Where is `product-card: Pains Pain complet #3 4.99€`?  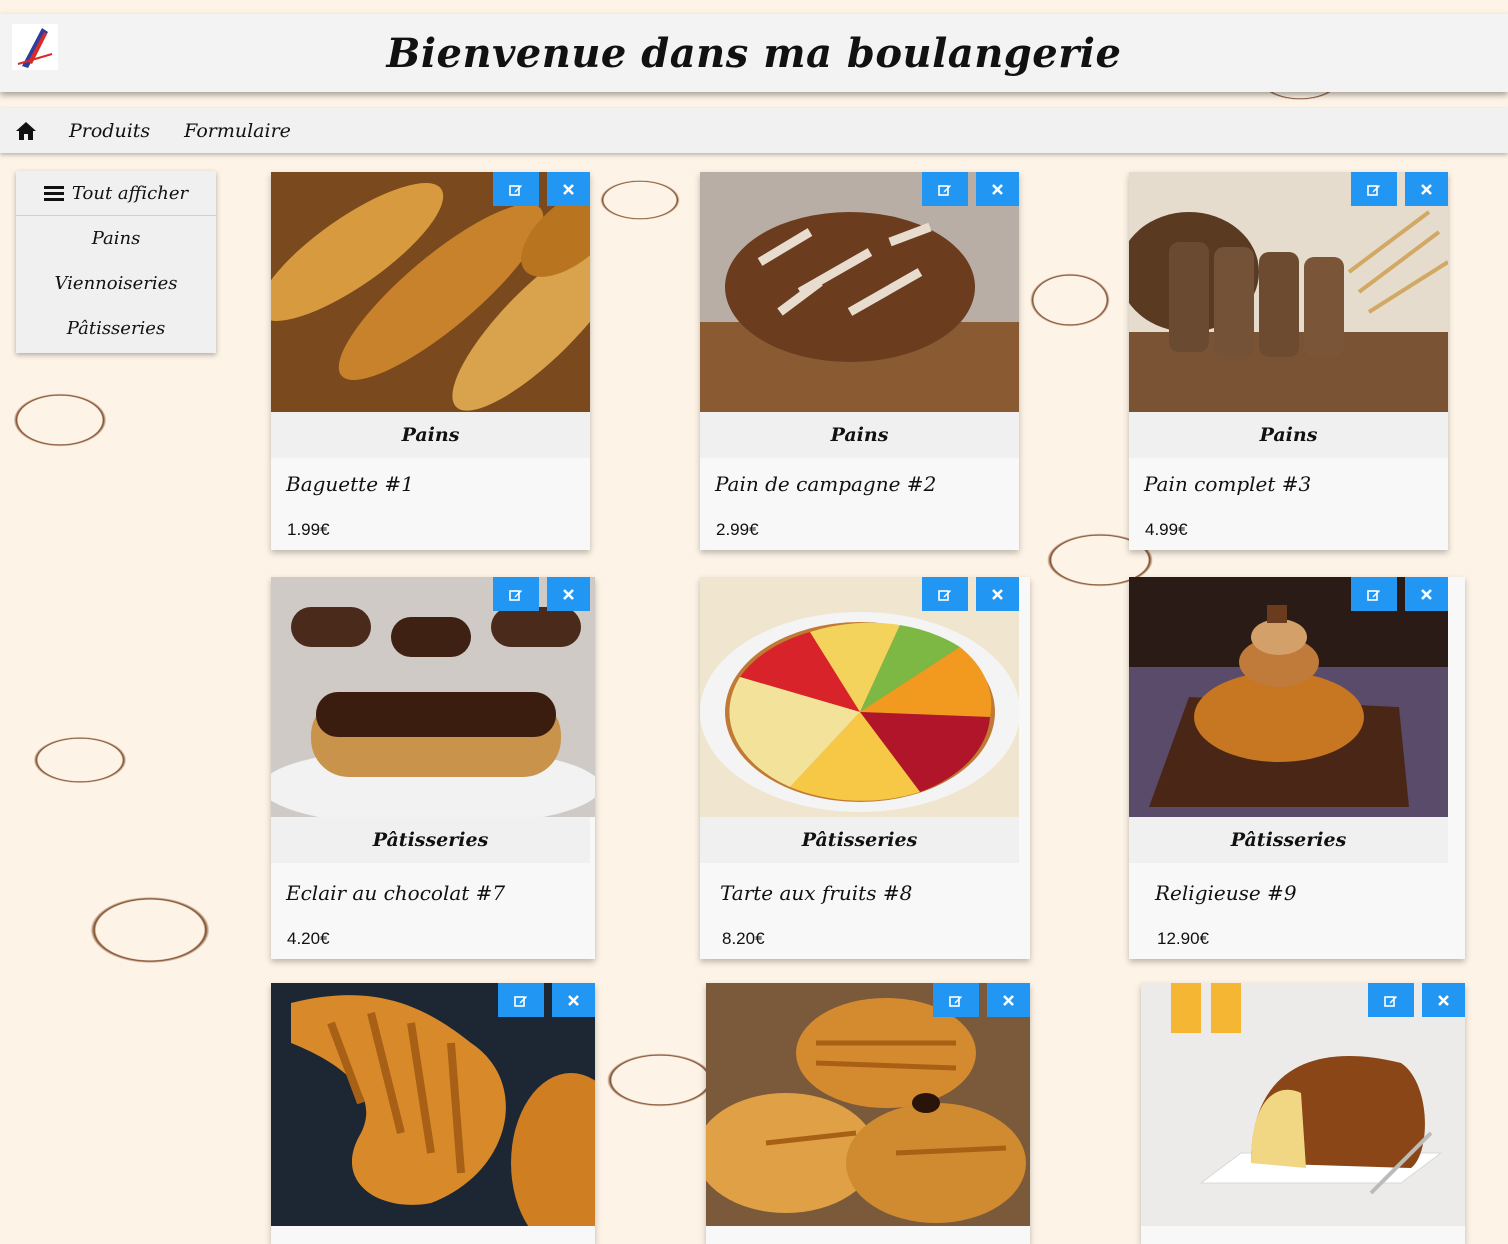 product-card: Pains Pain complet #3 4.99€ is located at coordinates (1288, 361).